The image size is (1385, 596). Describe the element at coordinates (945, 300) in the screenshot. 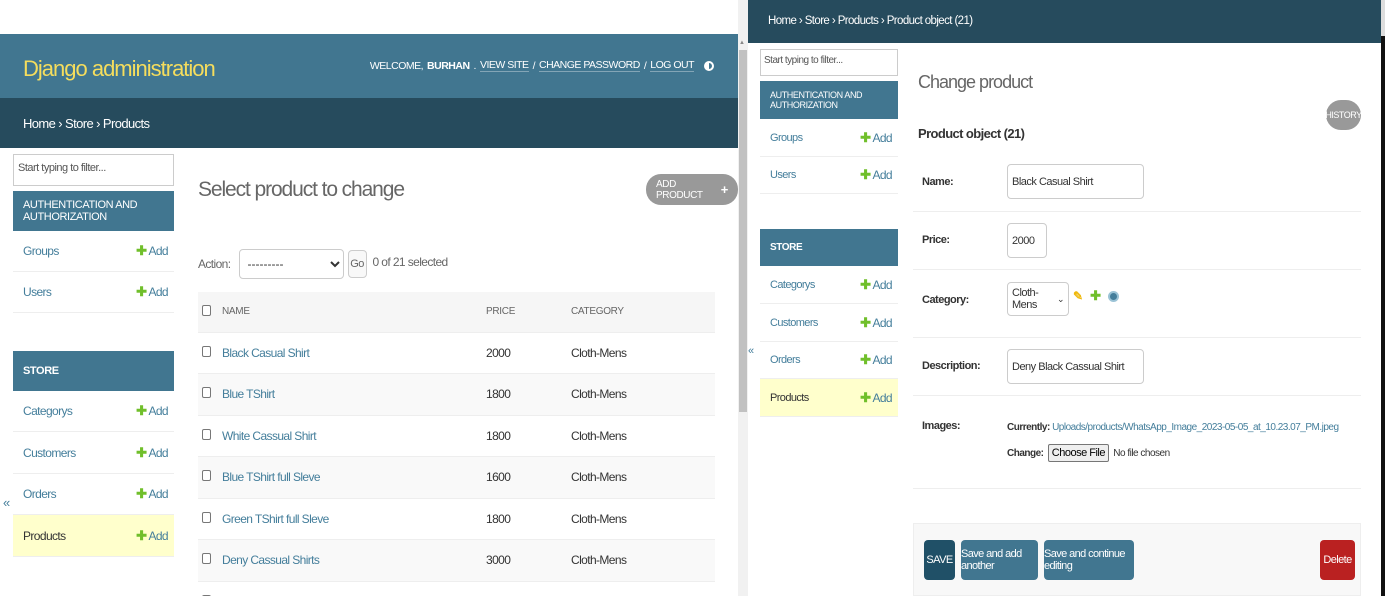

I see `category-label: Category:` at that location.